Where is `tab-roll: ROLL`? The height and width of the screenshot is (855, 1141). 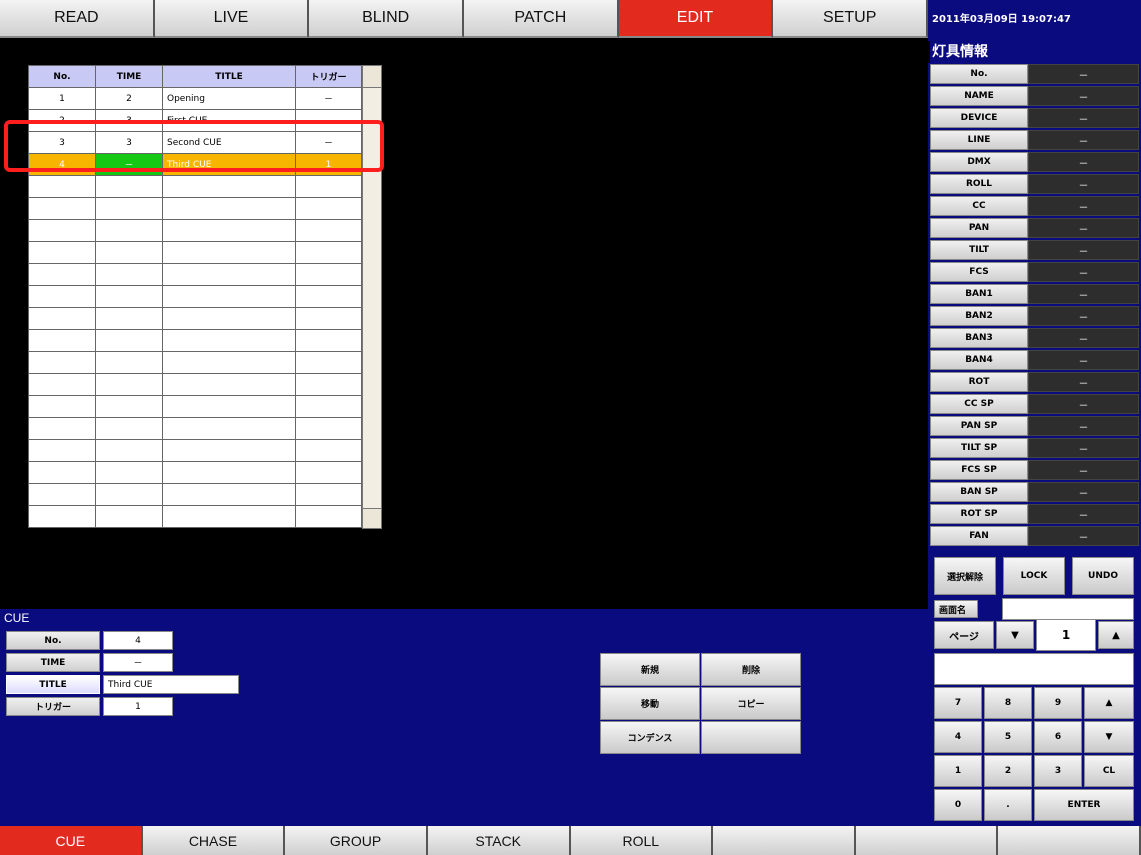 tab-roll: ROLL is located at coordinates (642, 840).